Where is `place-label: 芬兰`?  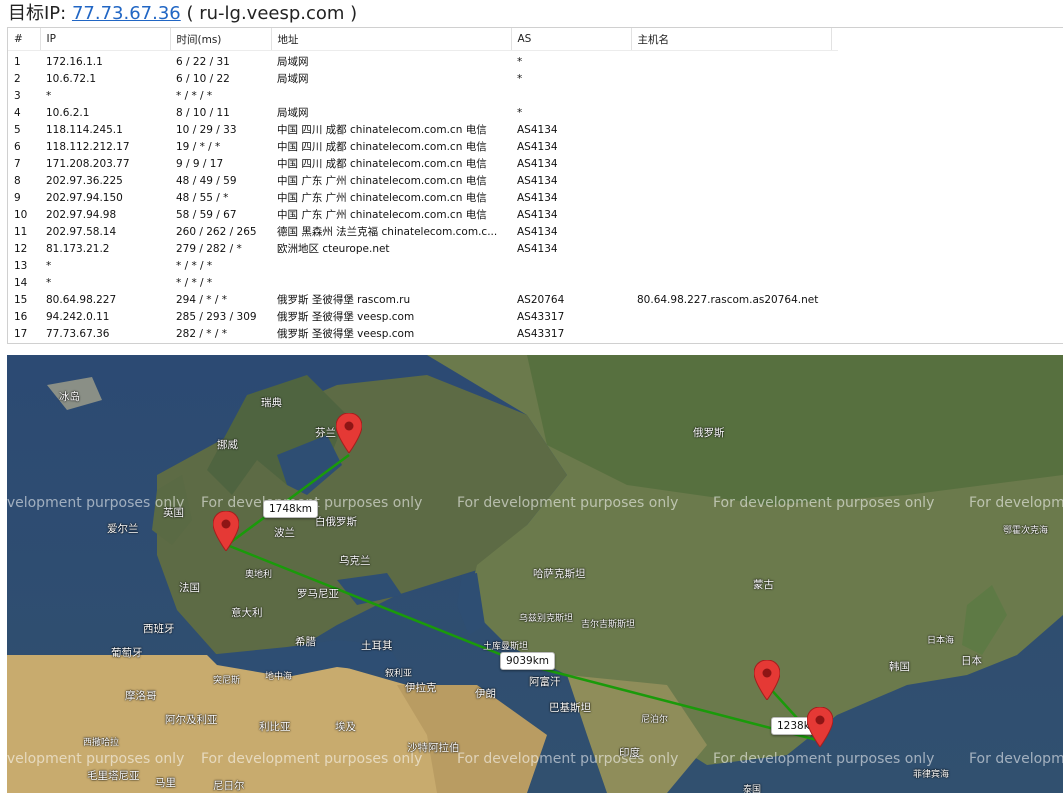
place-label: 芬兰 is located at coordinates (325, 433).